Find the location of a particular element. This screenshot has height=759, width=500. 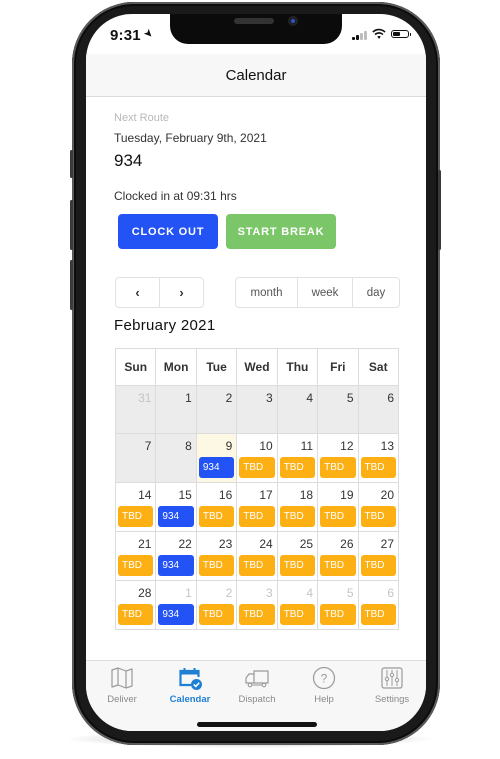

calendar-day-cell: 22 934 is located at coordinates (176, 556).